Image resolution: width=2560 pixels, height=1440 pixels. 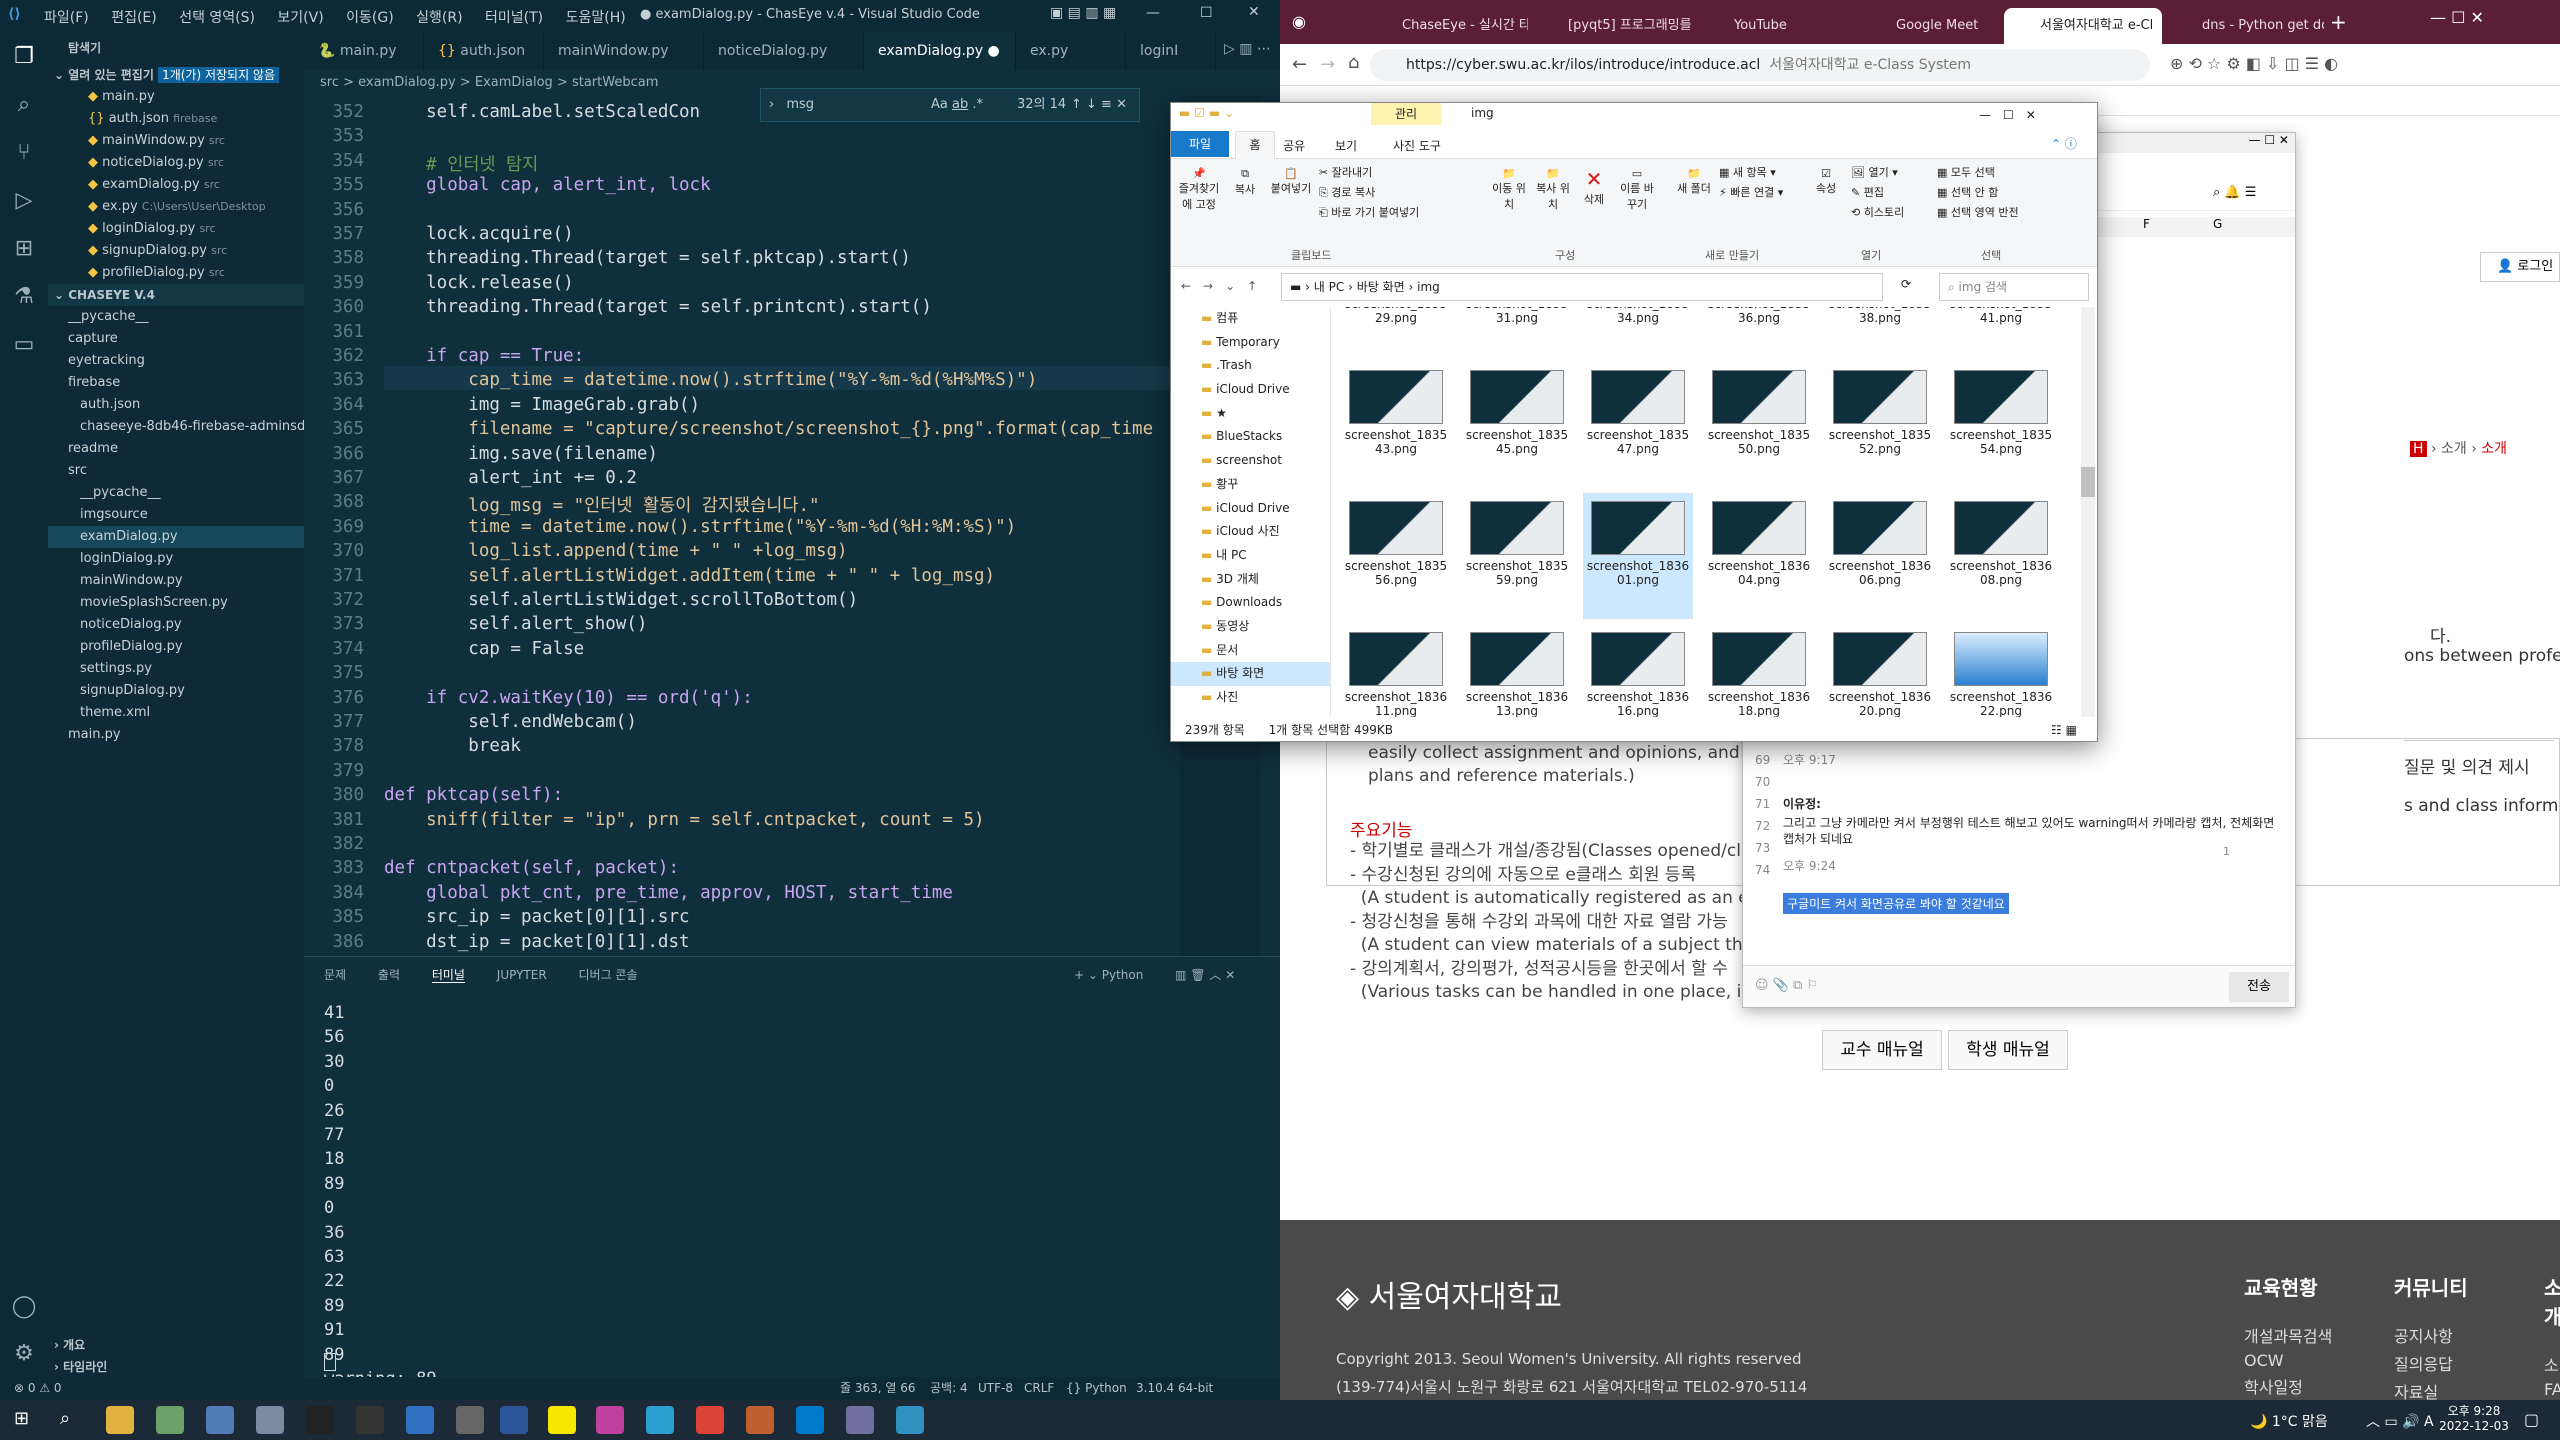 I want to click on code-line: def pktcap(self):, so click(x=473, y=795).